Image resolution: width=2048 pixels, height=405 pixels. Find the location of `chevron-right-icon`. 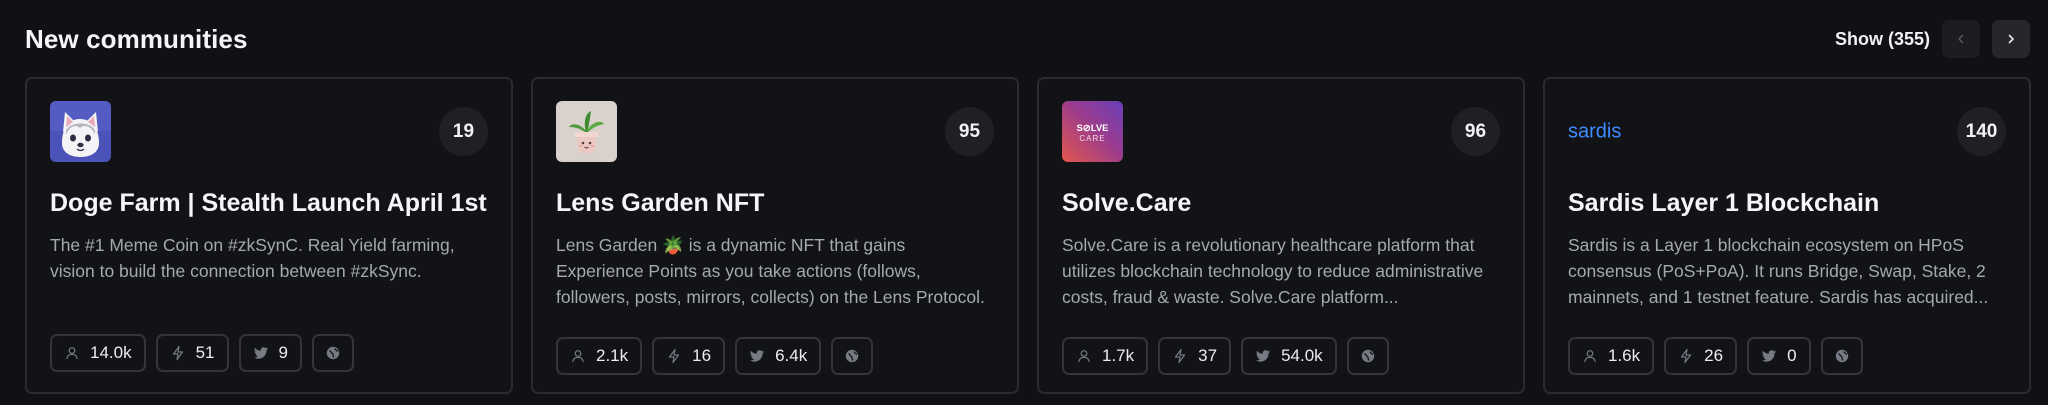

chevron-right-icon is located at coordinates (2011, 39).